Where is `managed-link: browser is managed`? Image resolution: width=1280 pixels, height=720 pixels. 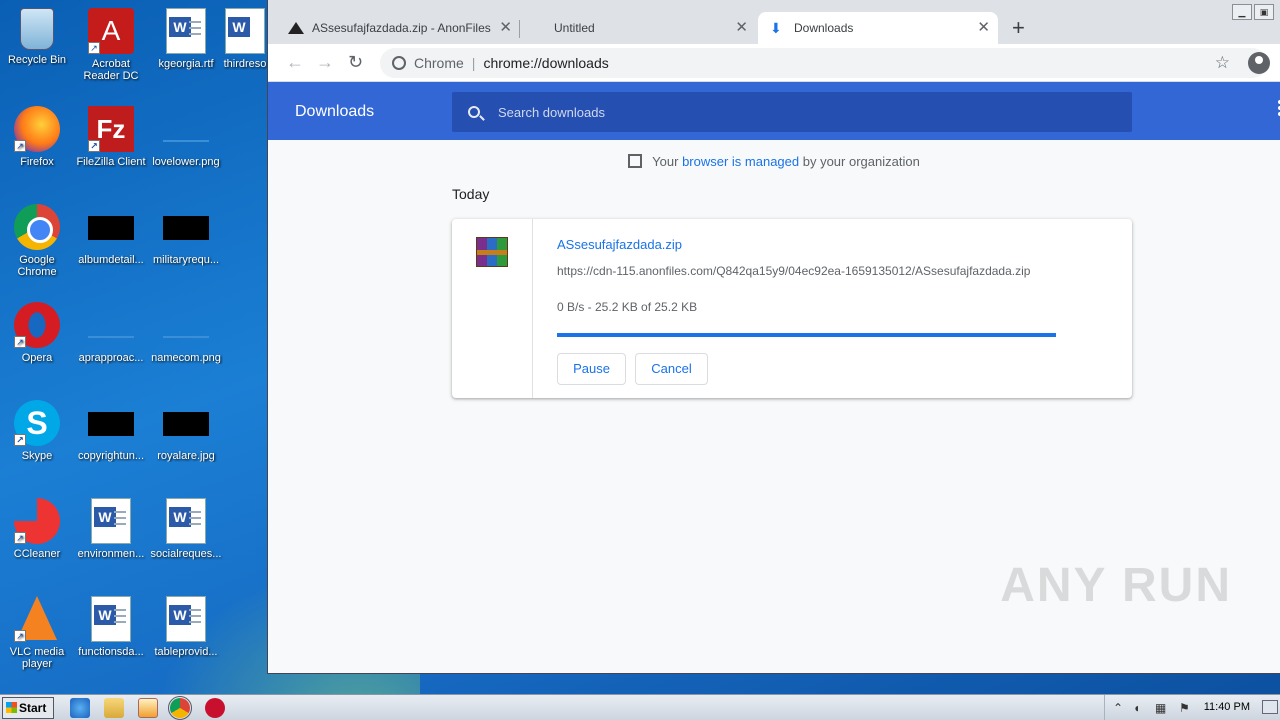
managed-link: browser is managed is located at coordinates (740, 161).